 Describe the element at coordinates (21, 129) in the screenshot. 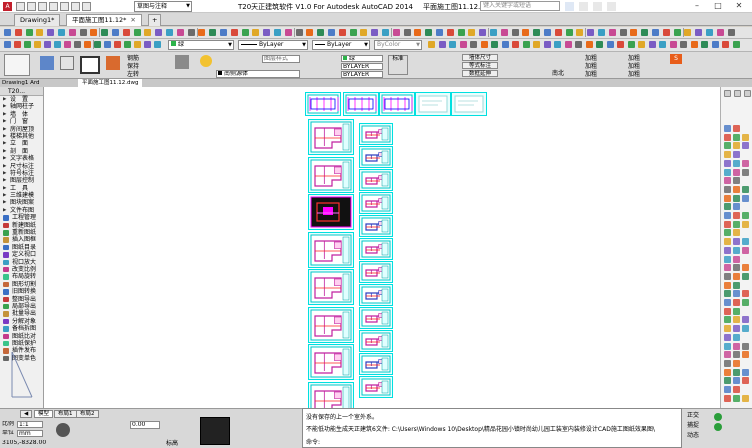

I see `palette-item: ▶ 房间屋顶` at that location.